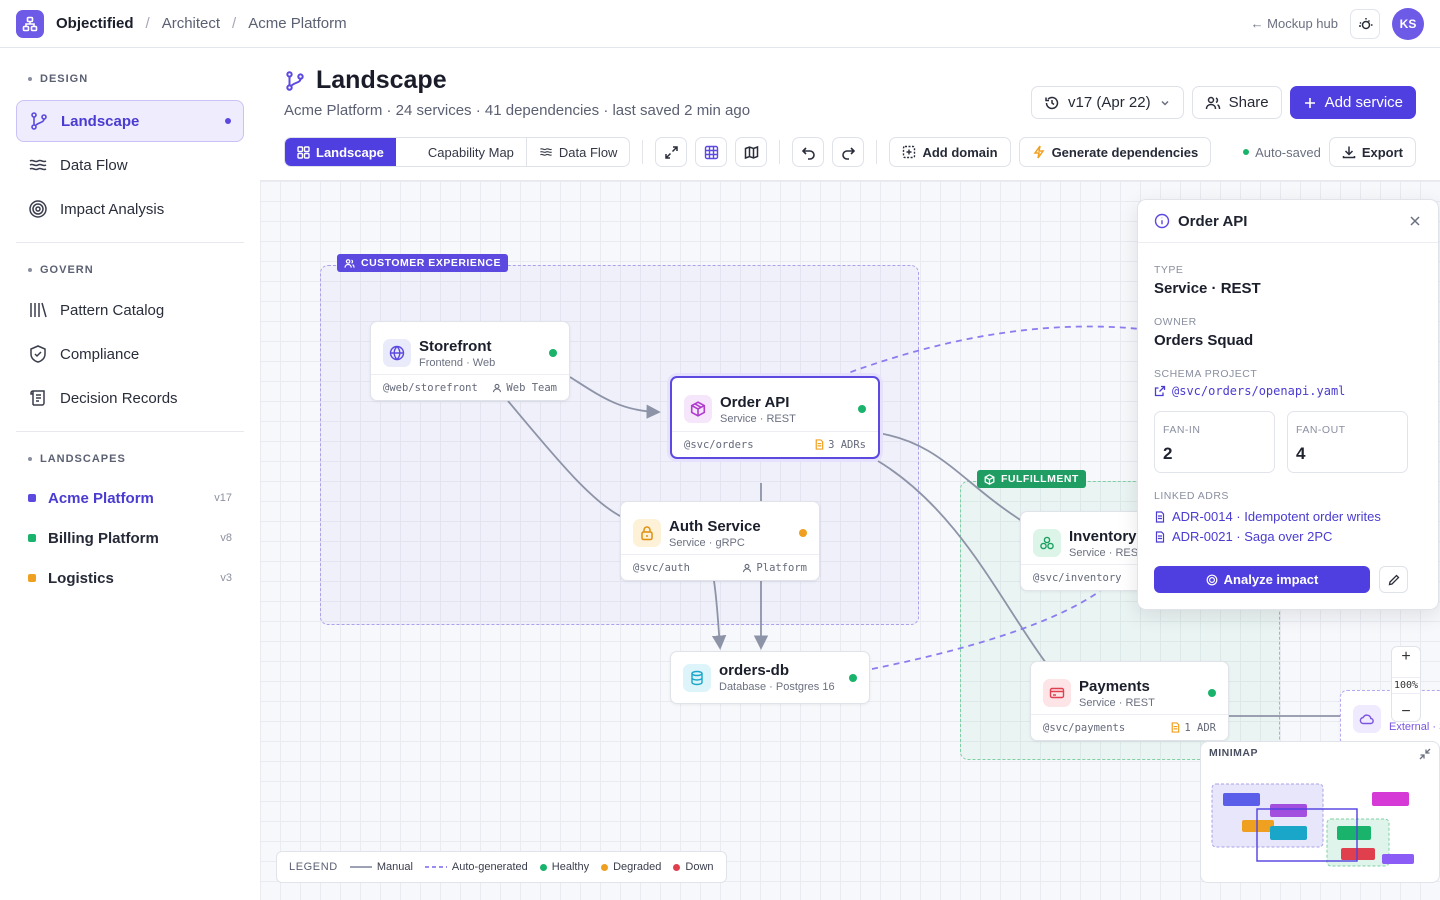 The height and width of the screenshot is (900, 1440). Describe the element at coordinates (38, 354) in the screenshot. I see `shield-icon` at that location.